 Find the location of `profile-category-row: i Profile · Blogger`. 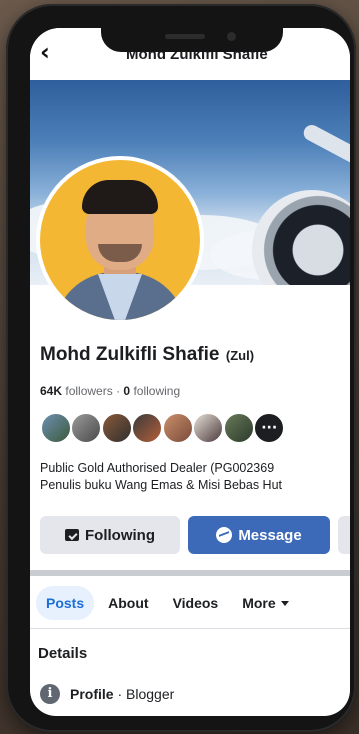

profile-category-row: i Profile · Blogger is located at coordinates (107, 694).